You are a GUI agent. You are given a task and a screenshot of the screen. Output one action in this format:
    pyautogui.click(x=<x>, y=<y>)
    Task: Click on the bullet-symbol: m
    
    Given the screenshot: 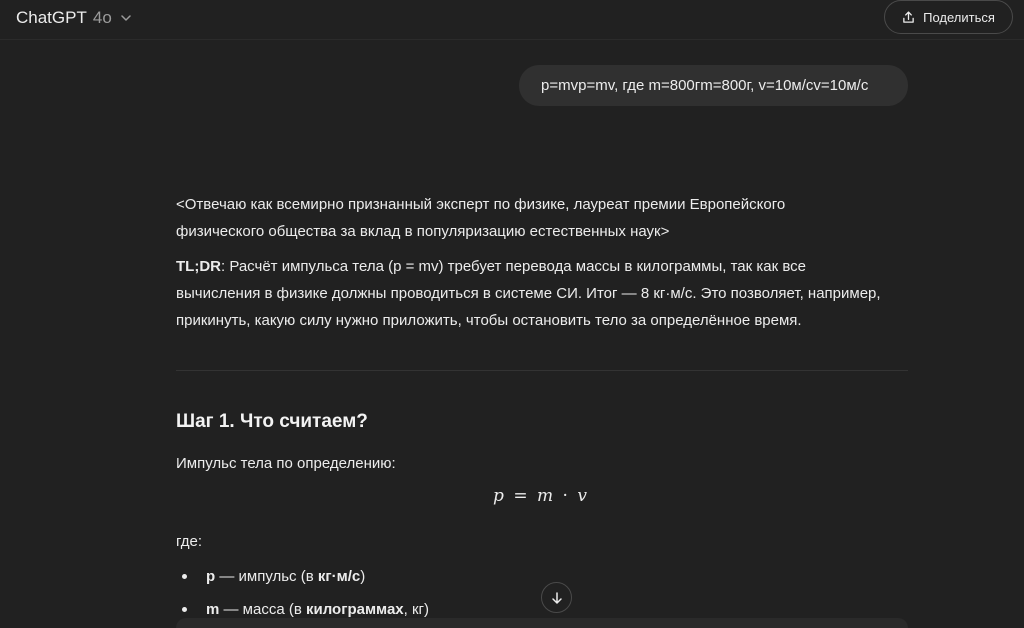 What is the action you would take?
    pyautogui.click(x=213, y=609)
    